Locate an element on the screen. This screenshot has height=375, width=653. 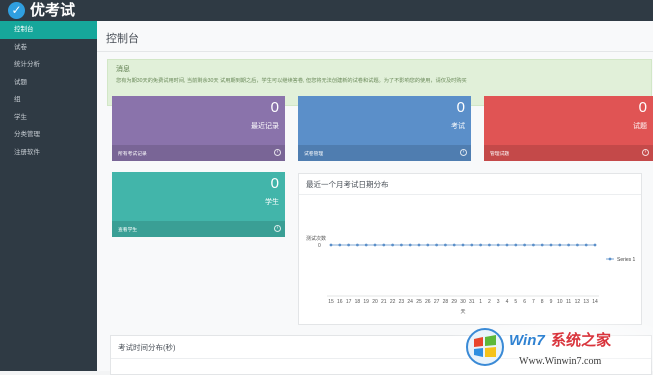
sidebar-item: 试题 is located at coordinates (48, 83).